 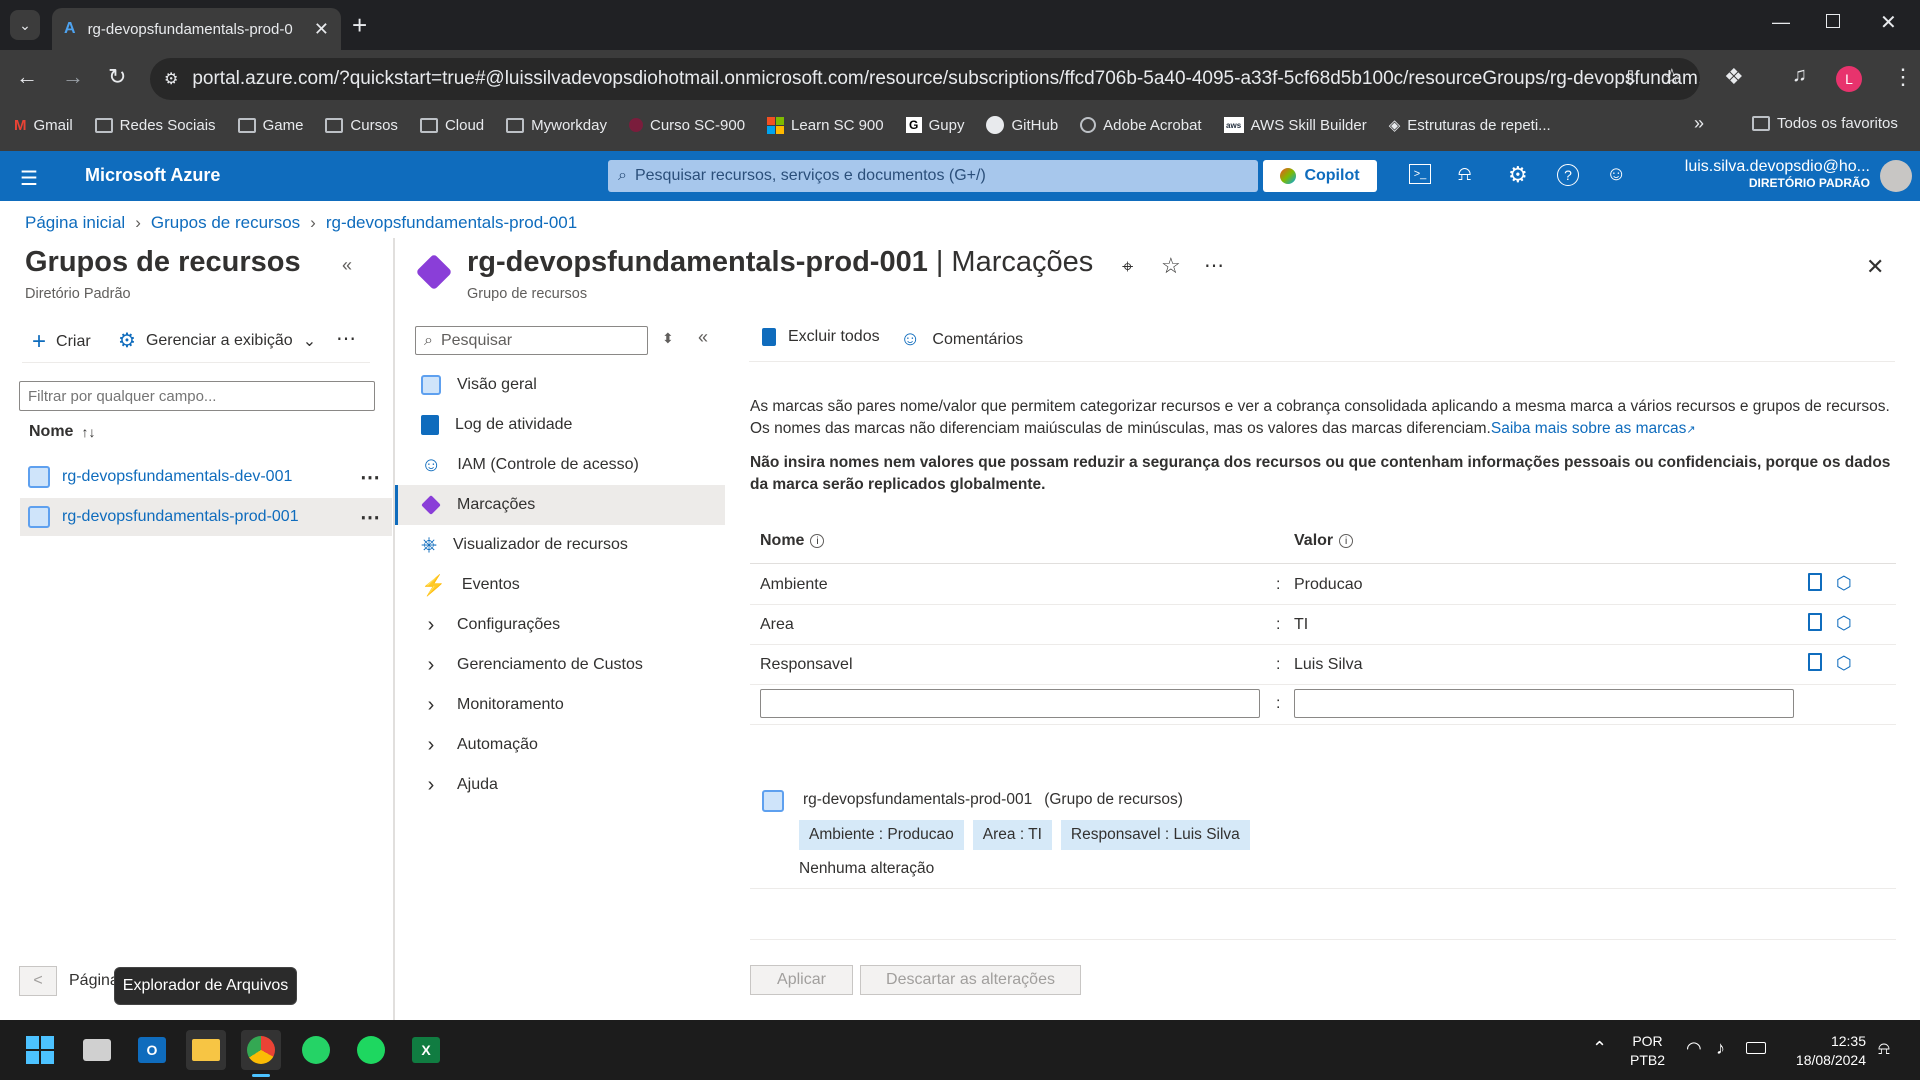 I want to click on manage-view-button: ⚙ Gerenciar a exibição ⌄, so click(x=217, y=340).